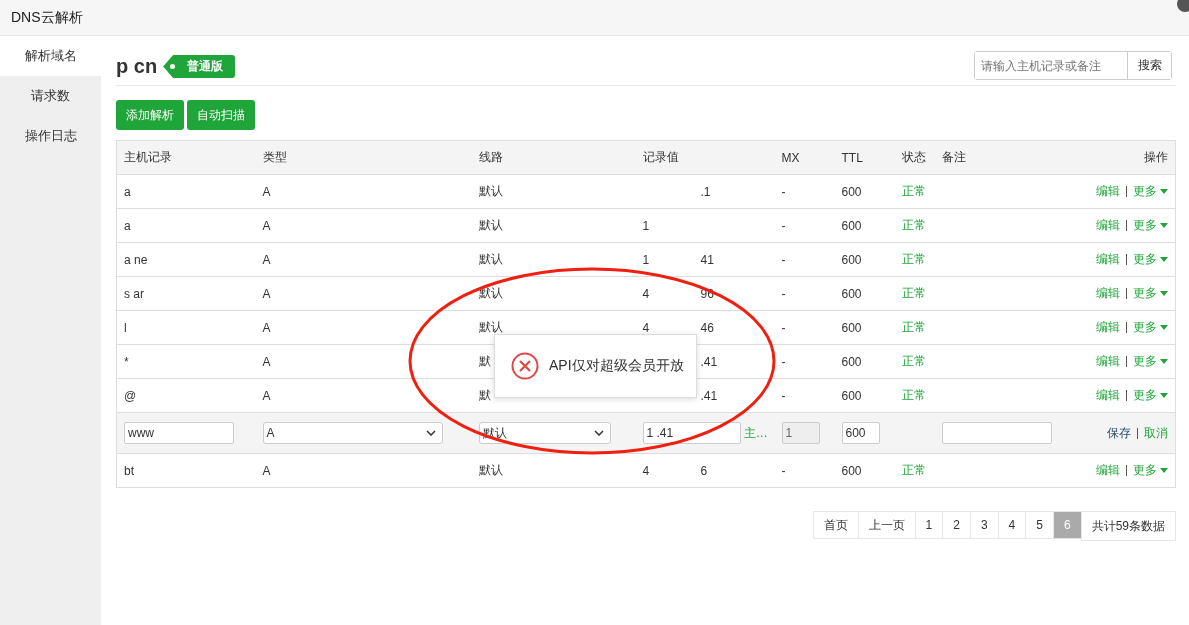 The image size is (1189, 625). I want to click on sidebar-item: 操作日志, so click(50, 136).